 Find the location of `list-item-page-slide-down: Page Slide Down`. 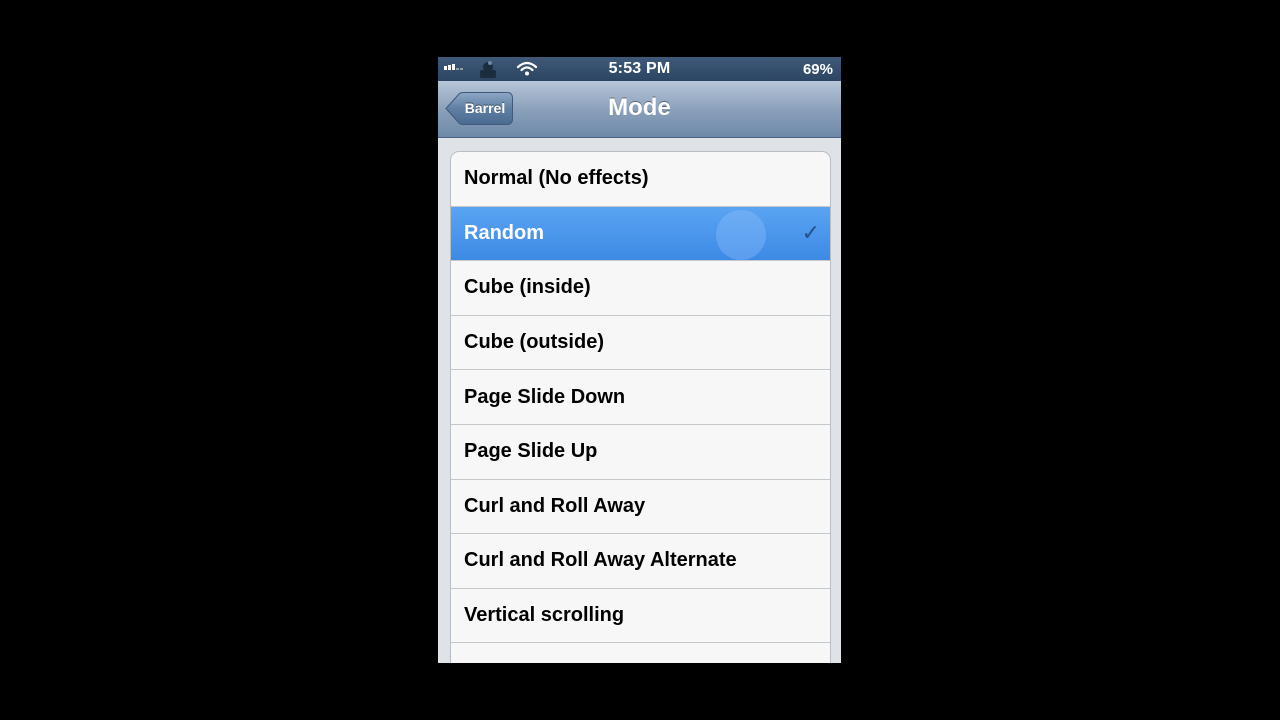

list-item-page-slide-down: Page Slide Down is located at coordinates (640, 397).